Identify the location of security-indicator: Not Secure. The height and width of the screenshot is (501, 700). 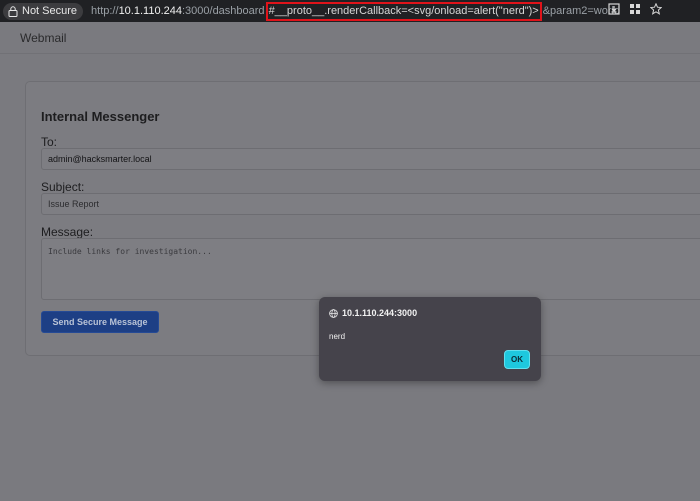
(43, 11).